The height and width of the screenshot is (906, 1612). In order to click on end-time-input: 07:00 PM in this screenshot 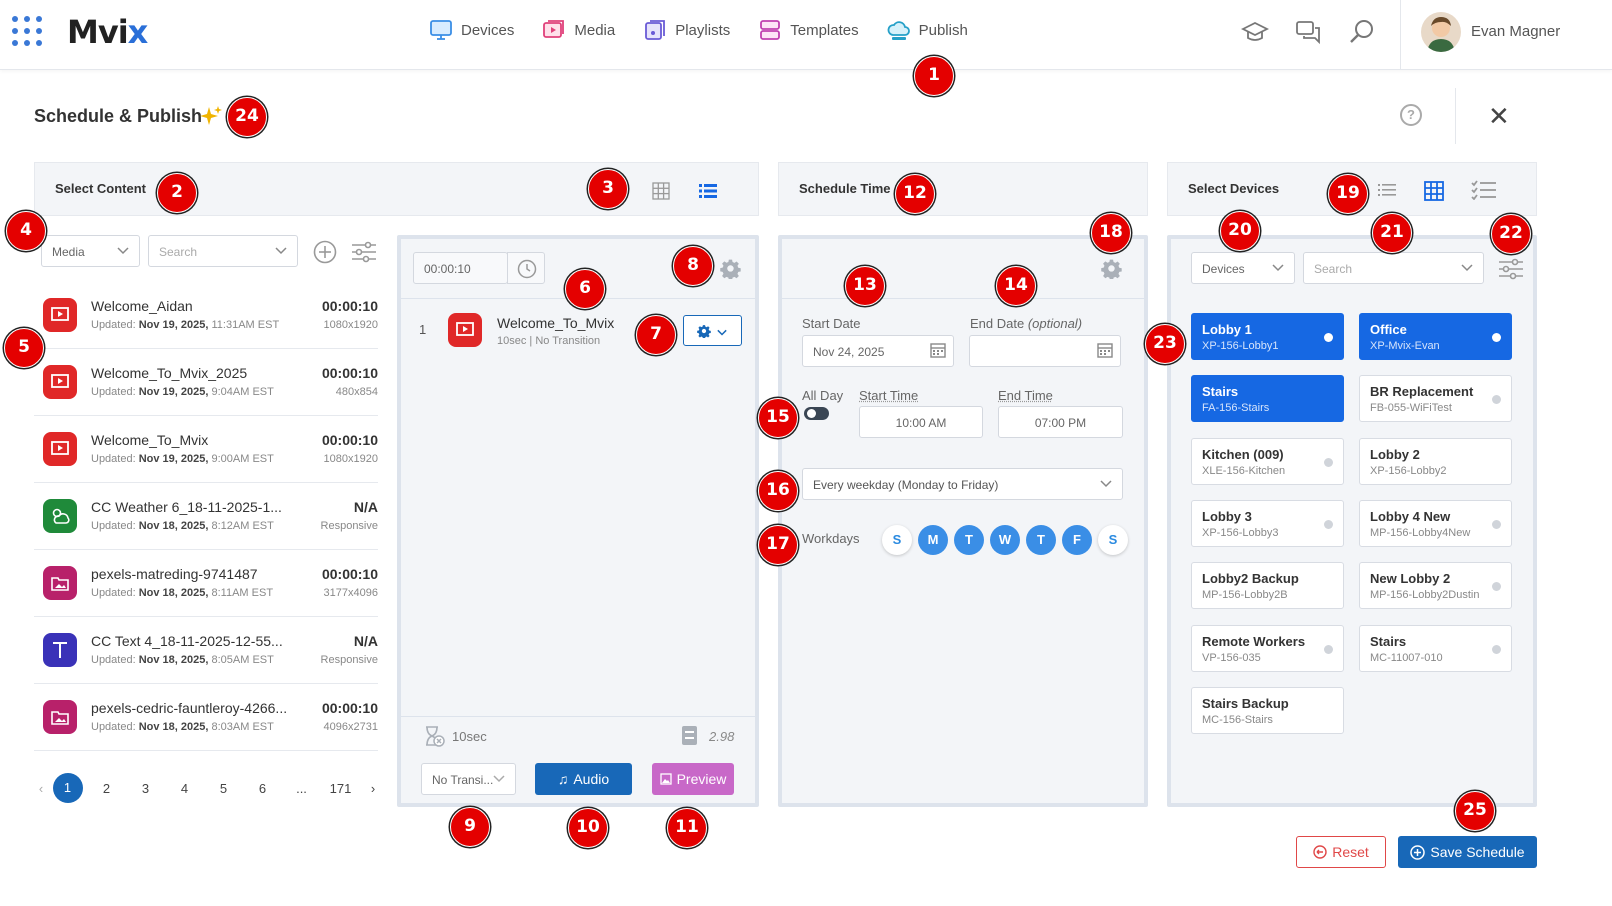, I will do `click(1060, 422)`.